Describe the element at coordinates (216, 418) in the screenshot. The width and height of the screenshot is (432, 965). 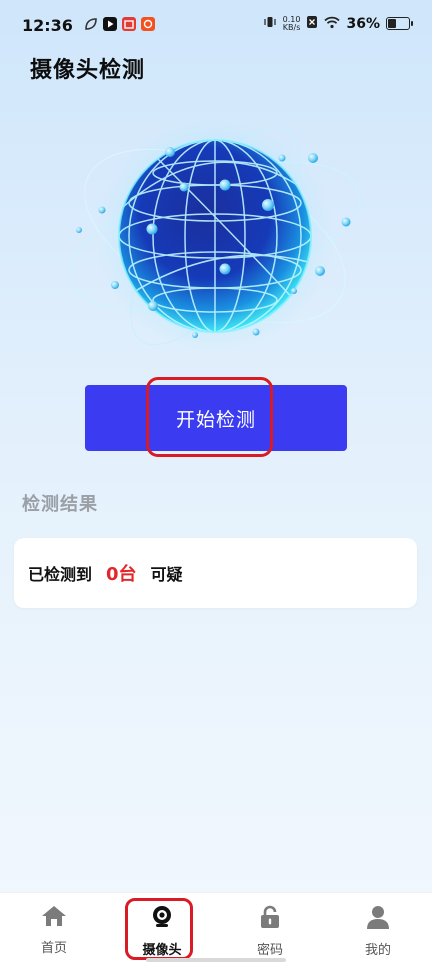
I see `start-detect-button: 开始检测` at that location.